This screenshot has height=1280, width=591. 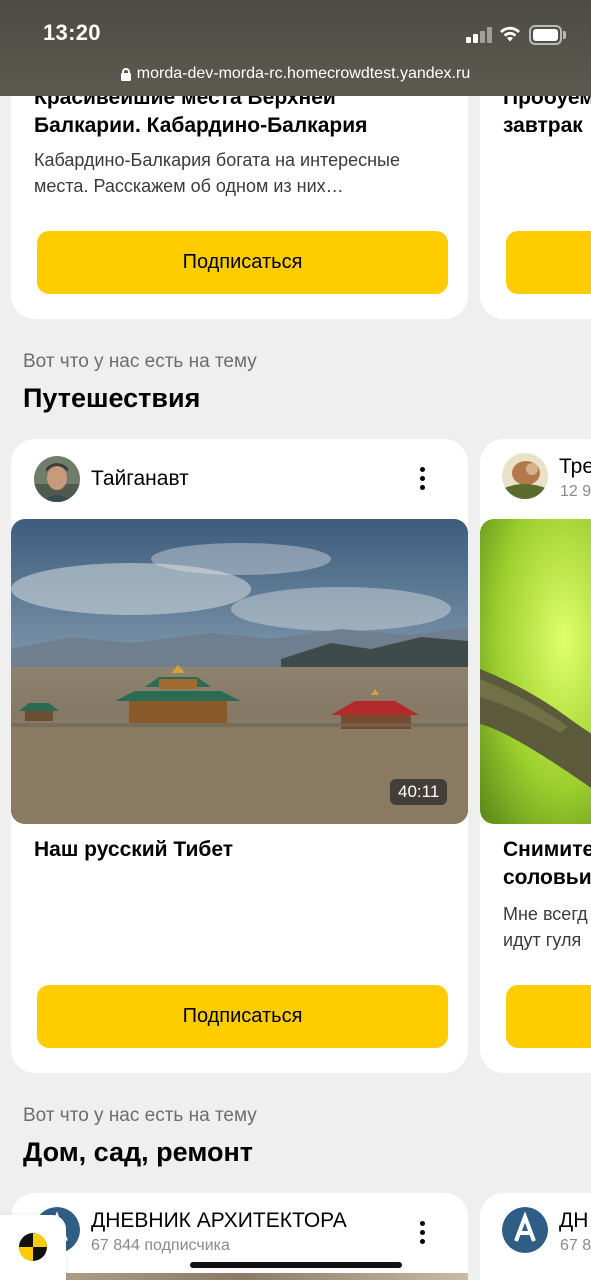 What do you see at coordinates (573, 1221) in the screenshot?
I see `channel-name: ДН` at bounding box center [573, 1221].